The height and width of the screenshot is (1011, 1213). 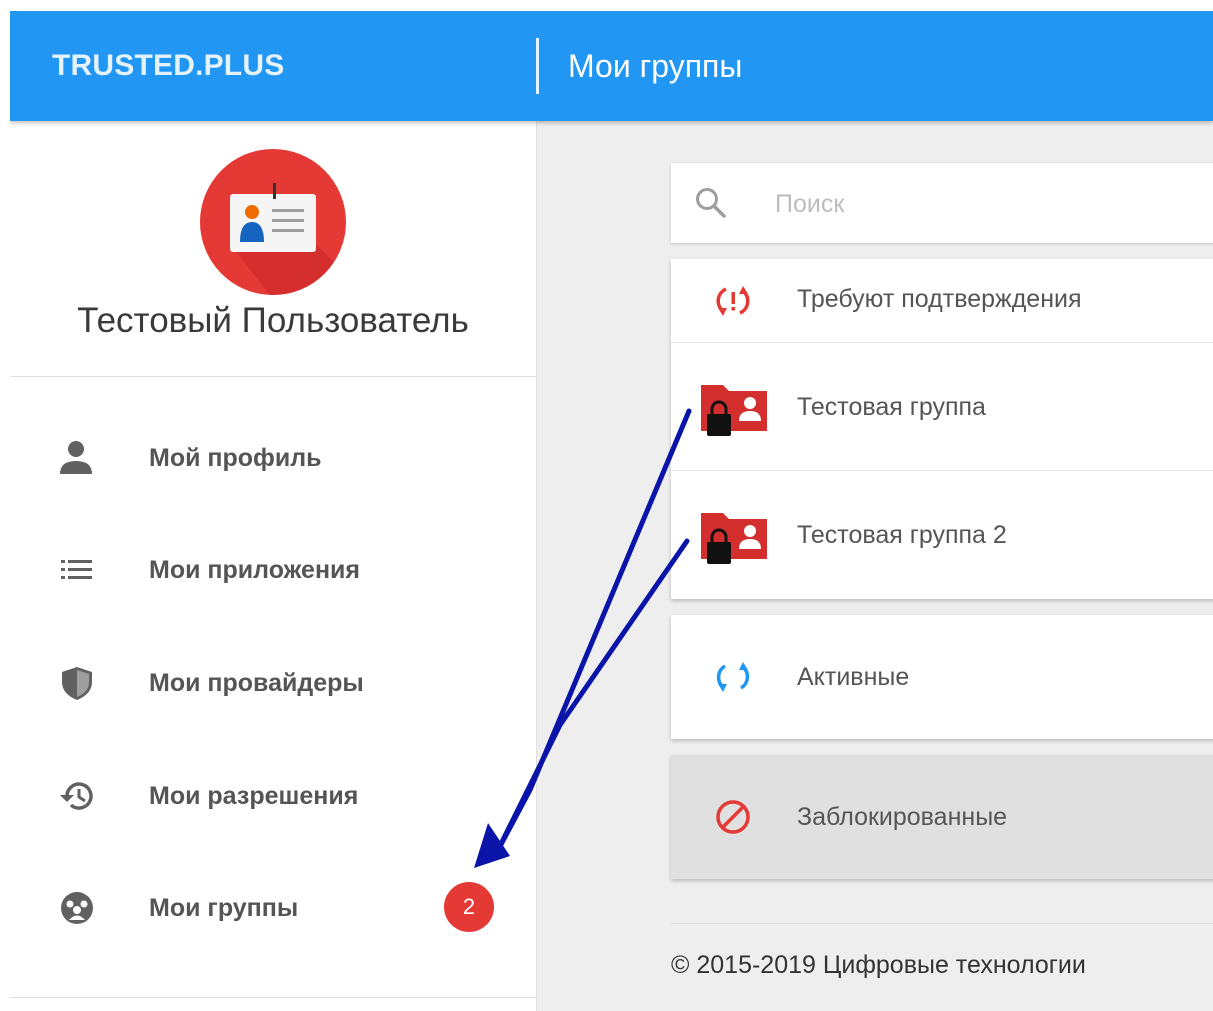 What do you see at coordinates (853, 677) in the screenshot?
I see `section-title: Активные` at bounding box center [853, 677].